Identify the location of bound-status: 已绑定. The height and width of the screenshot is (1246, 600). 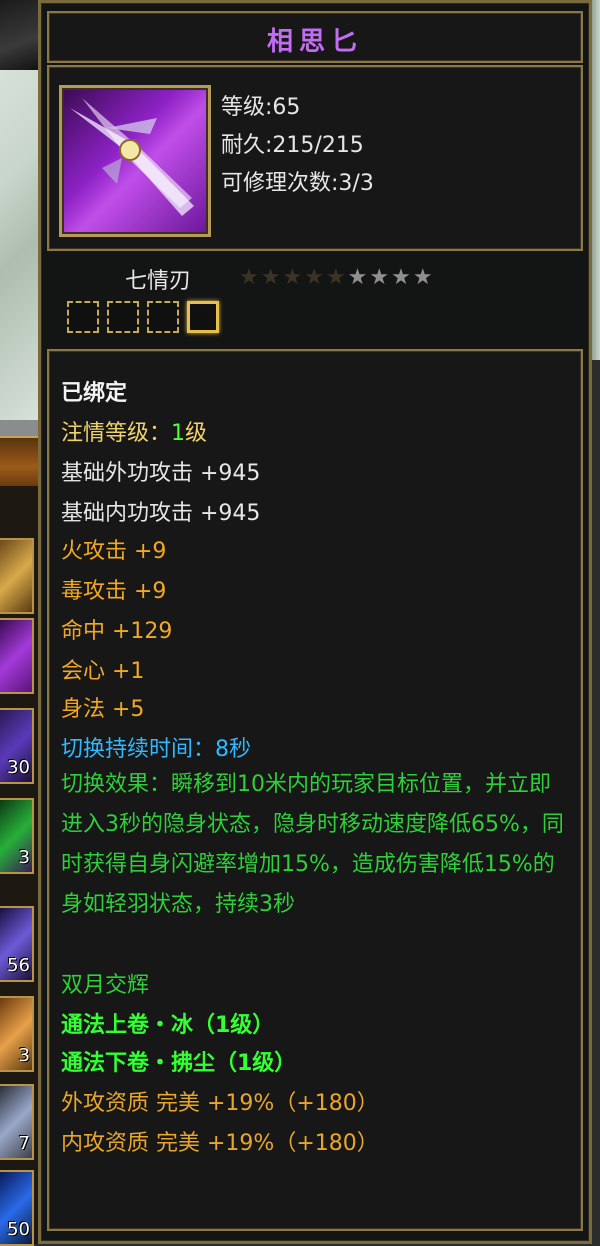
(94, 393).